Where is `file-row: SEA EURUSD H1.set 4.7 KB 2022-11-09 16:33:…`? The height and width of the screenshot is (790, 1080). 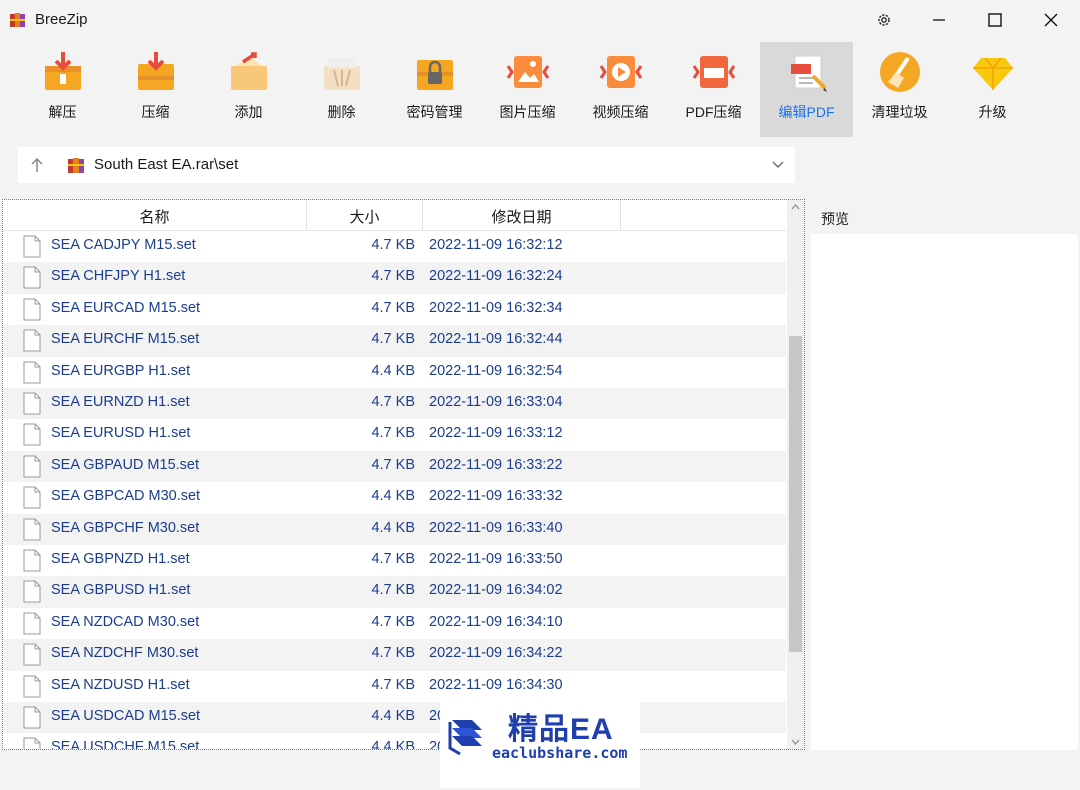
file-row: SEA EURUSD H1.set 4.7 KB 2022-11-09 16:33:… is located at coordinates (394, 434).